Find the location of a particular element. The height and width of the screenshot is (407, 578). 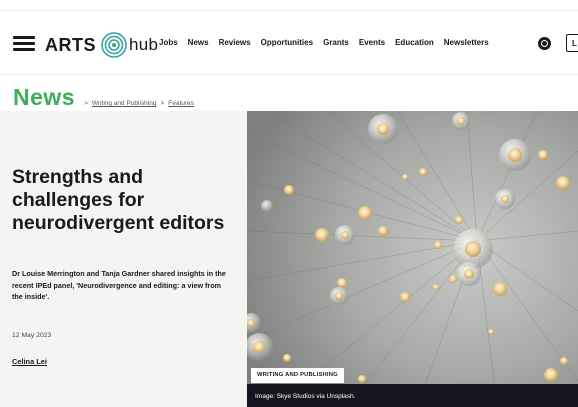

header-divider is located at coordinates (289, 74).